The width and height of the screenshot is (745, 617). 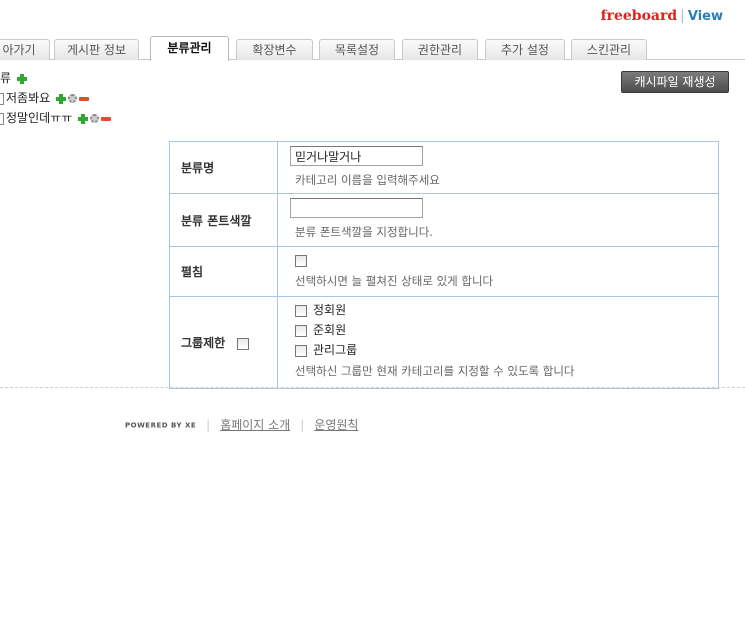 I want to click on font-color-label: 분류 폰트색깔, so click(x=223, y=220).